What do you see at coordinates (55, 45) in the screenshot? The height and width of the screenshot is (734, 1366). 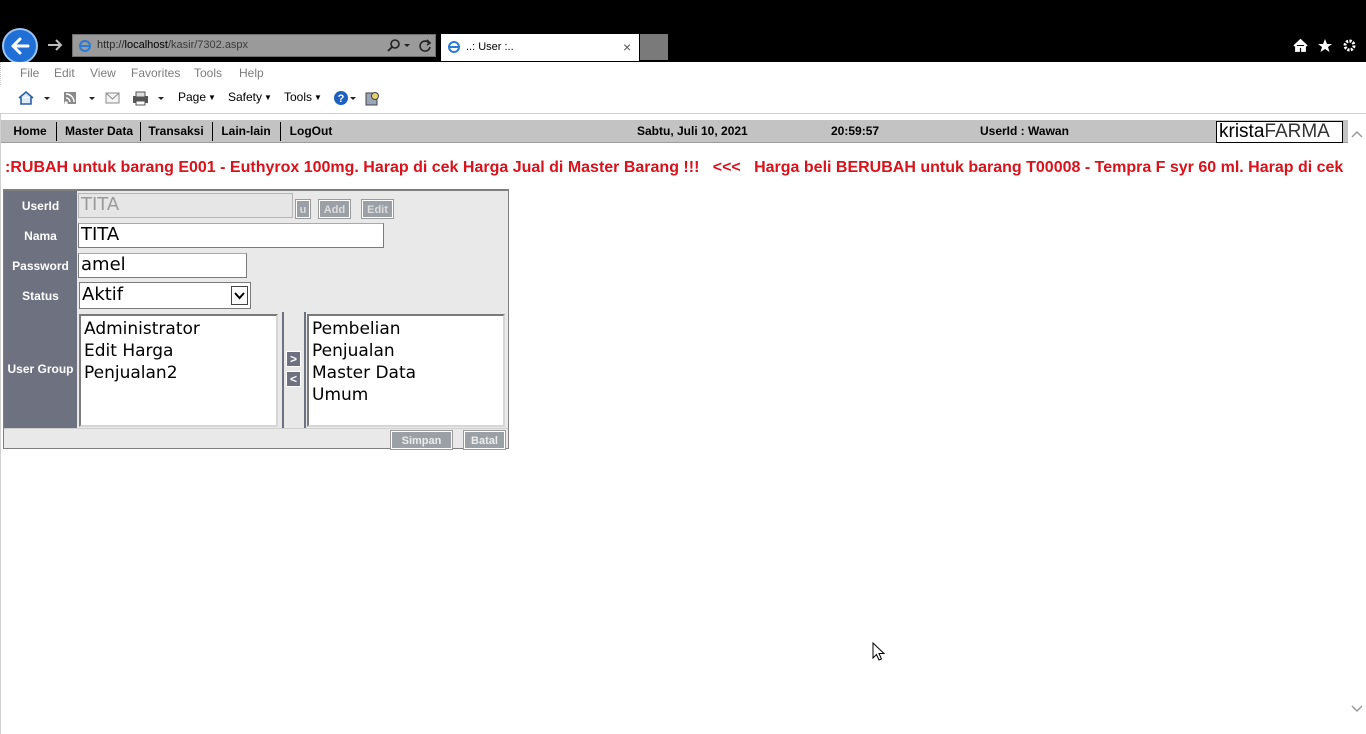 I see `forward-button` at bounding box center [55, 45].